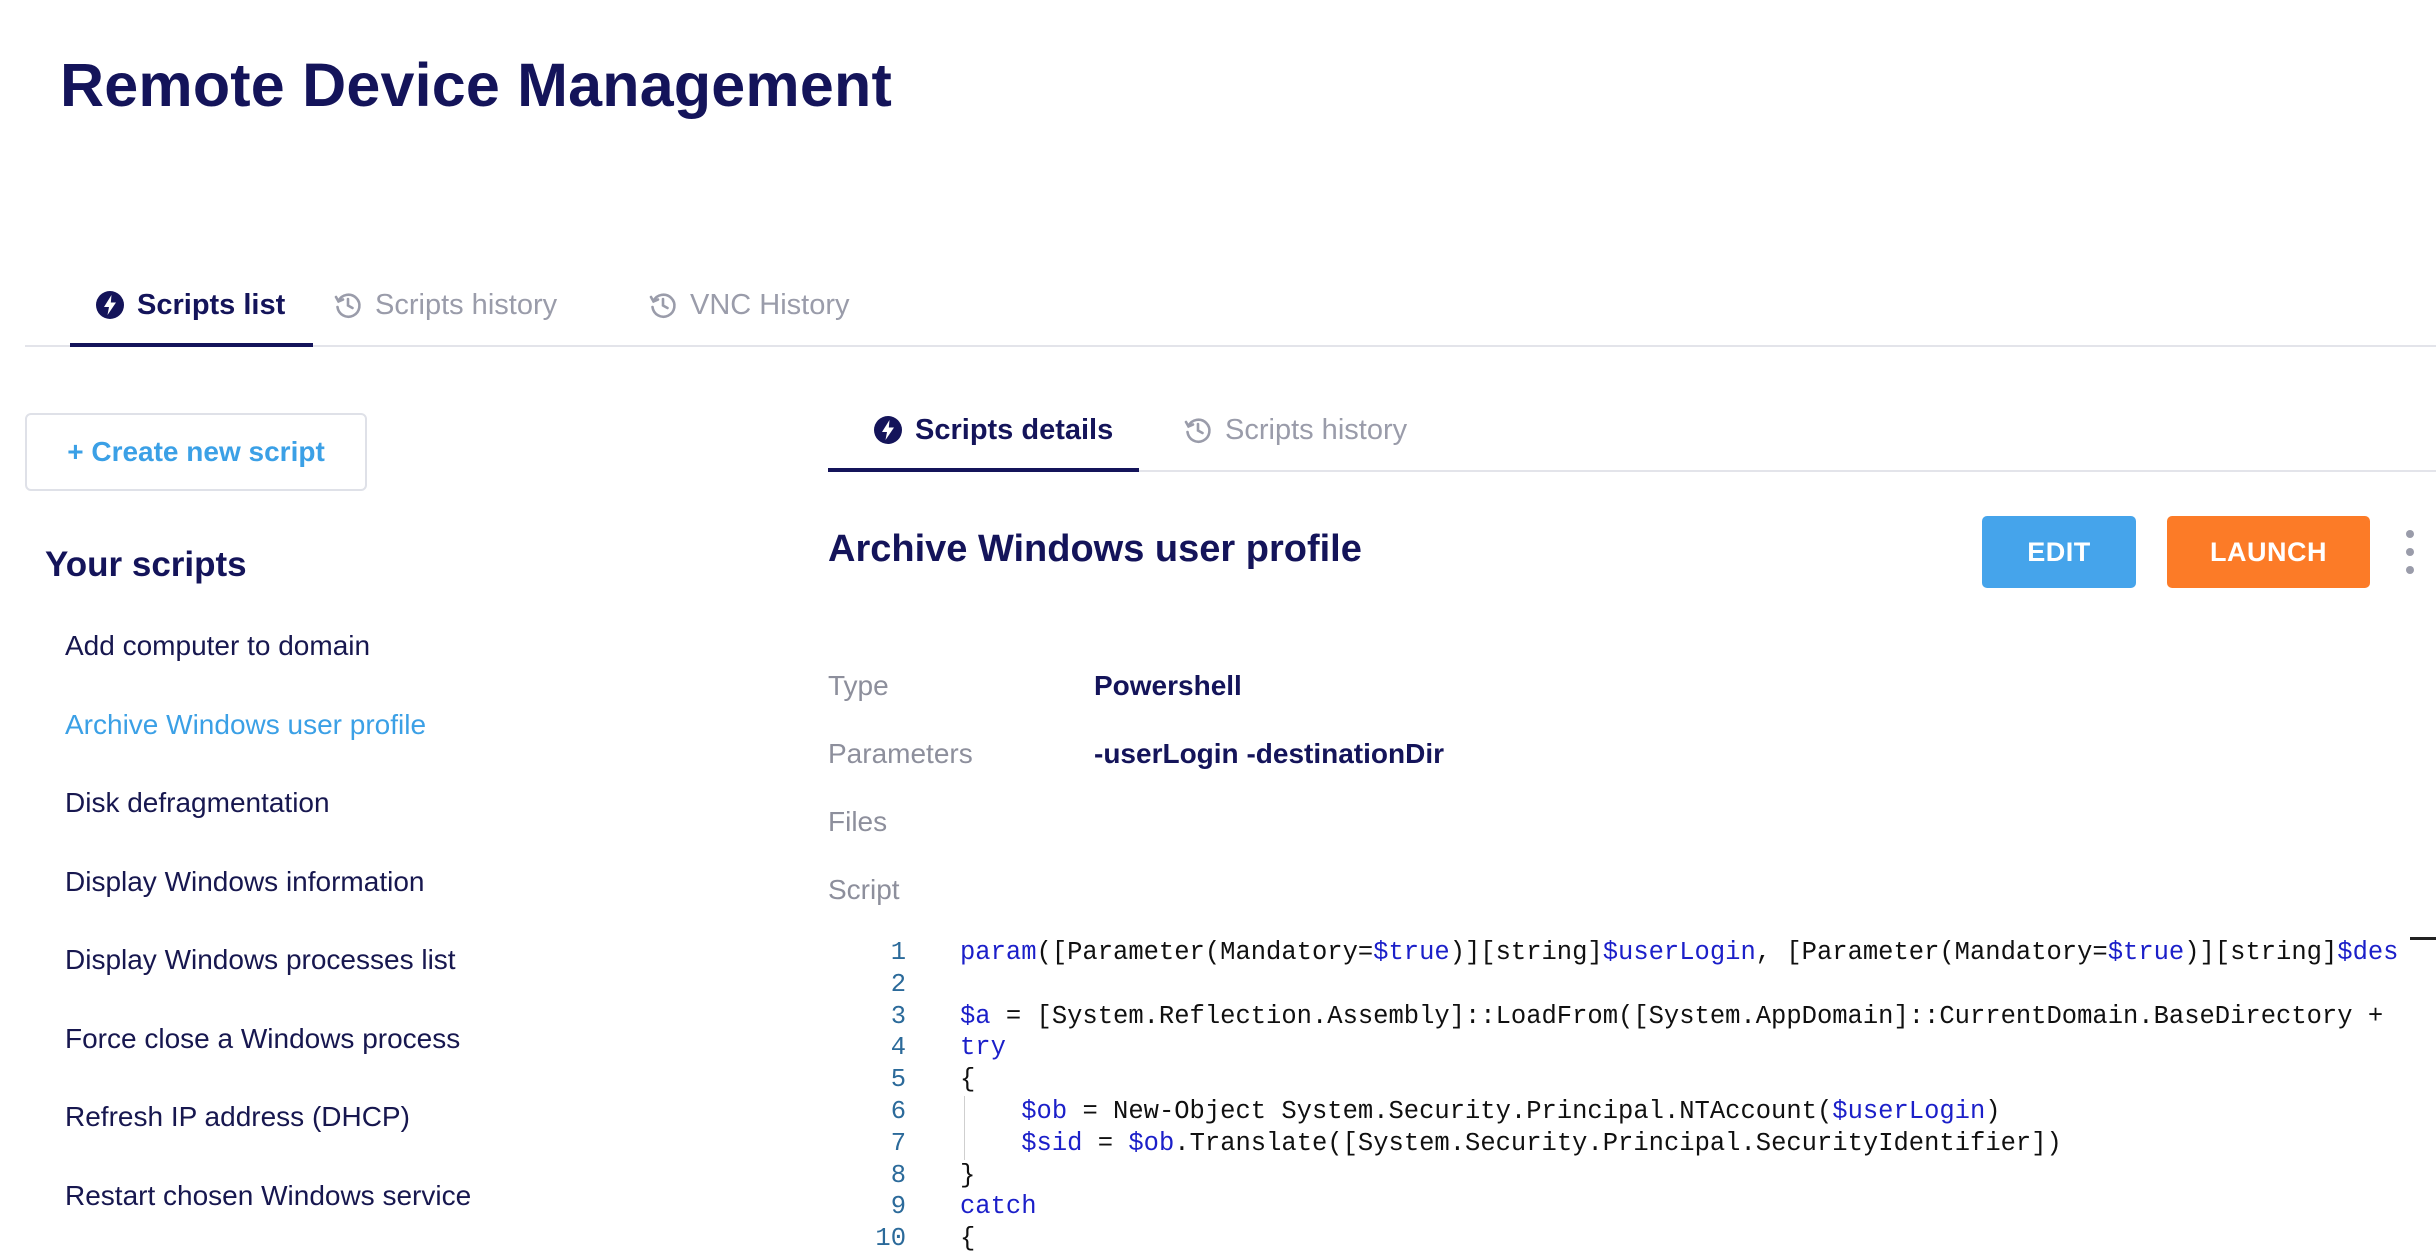  Describe the element at coordinates (898, 1143) in the screenshot. I see `line-number: 7` at that location.